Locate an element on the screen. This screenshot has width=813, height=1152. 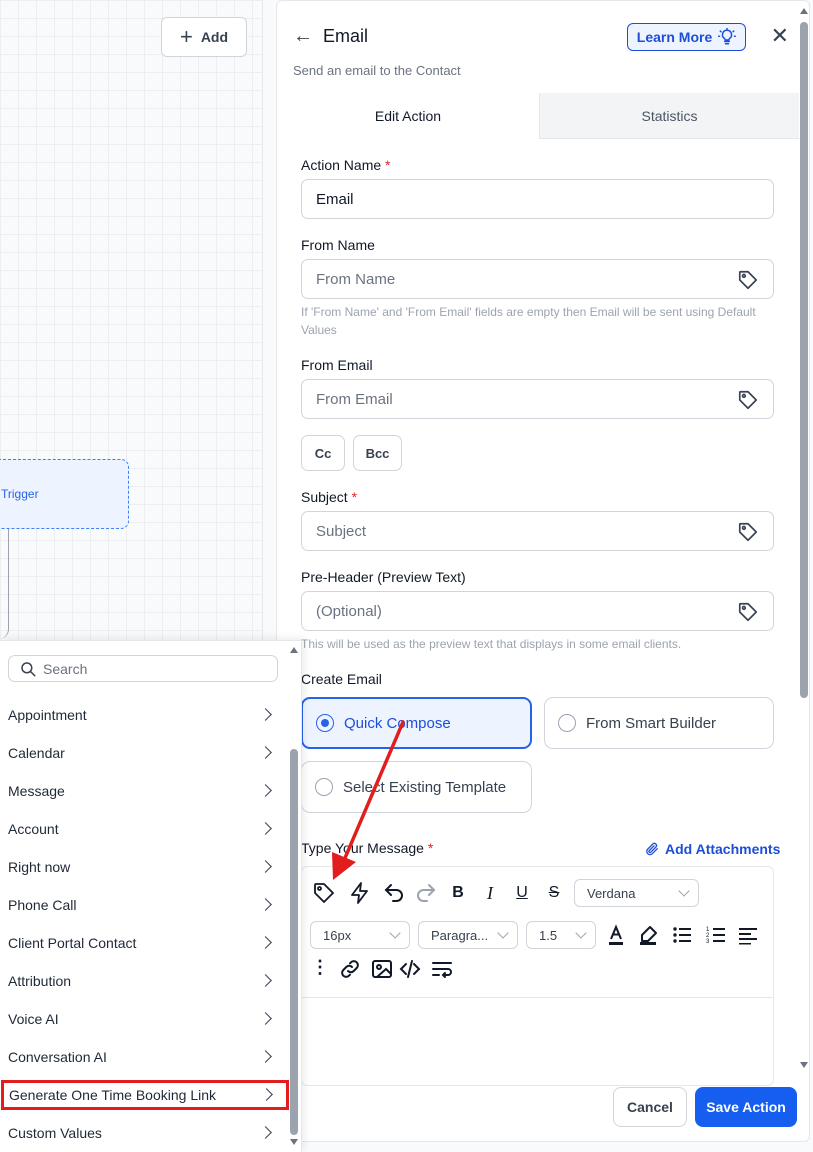
menu-item-label: Conversation AI is located at coordinates (57, 1057).